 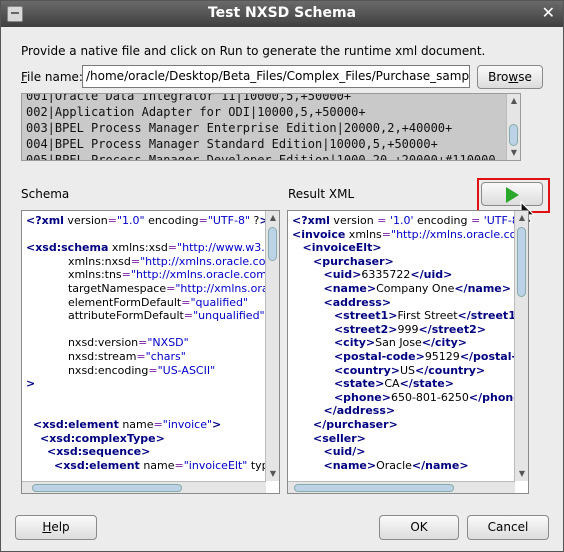 What do you see at coordinates (430, 356) in the screenshot?
I see `code-line: <postal-code>95129</postal-code` at bounding box center [430, 356].